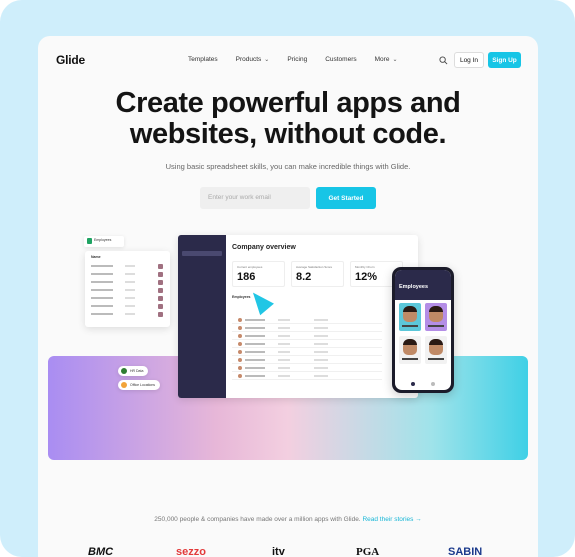 The height and width of the screenshot is (557, 575). I want to click on phone-screen: Employees, so click(423, 330).